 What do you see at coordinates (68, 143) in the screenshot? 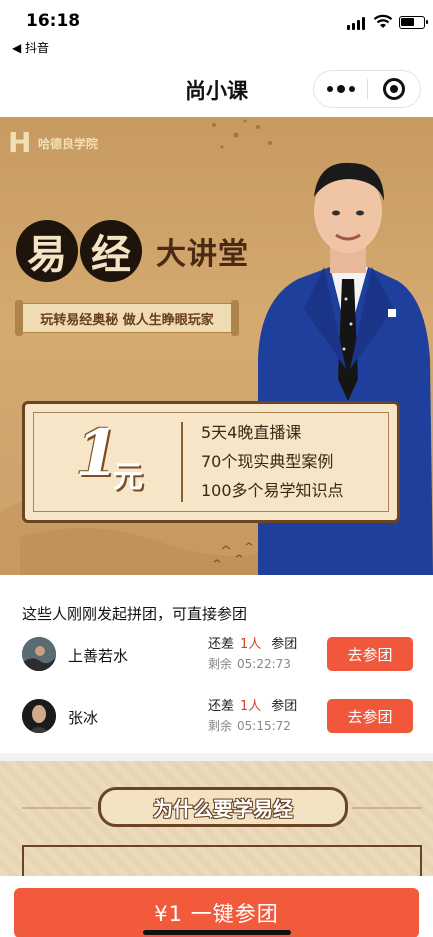
I see `academy-name: 哈德良学院` at bounding box center [68, 143].